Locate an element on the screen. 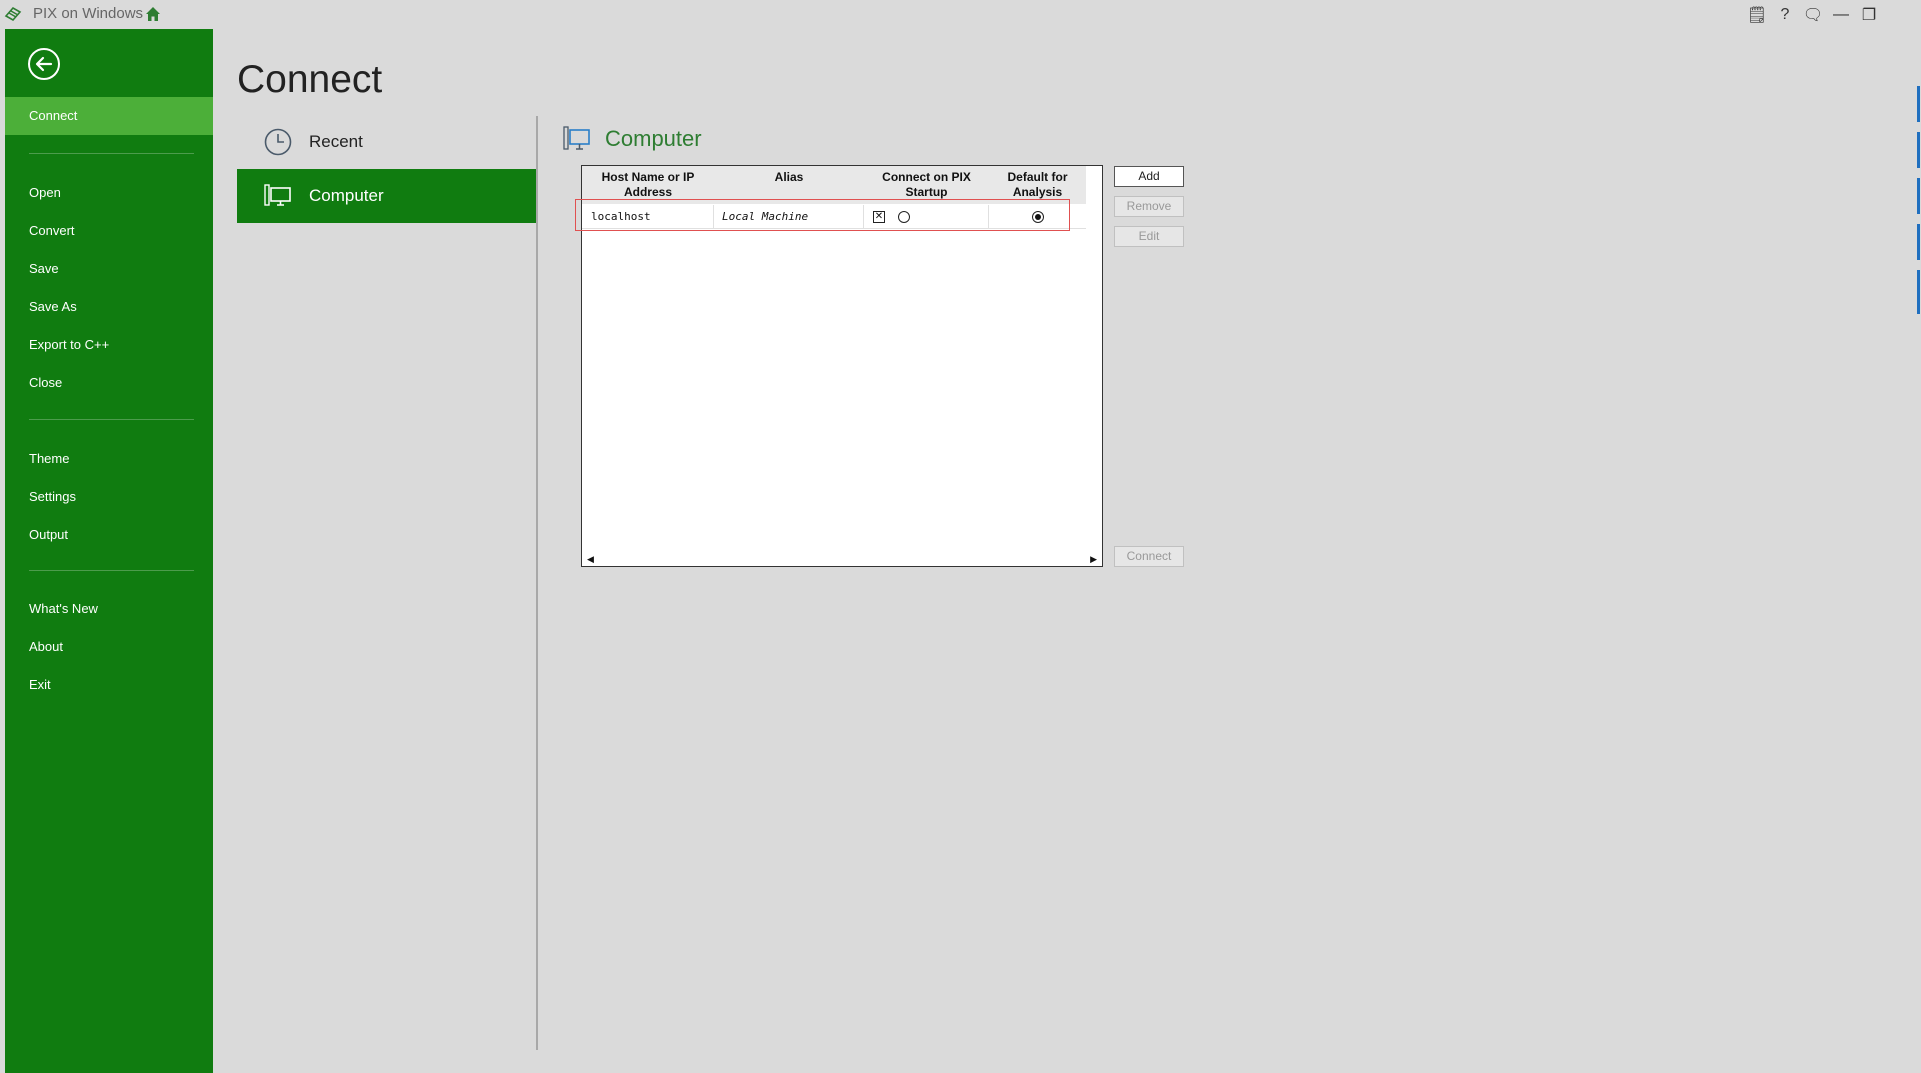  connect-on-startup-radio is located at coordinates (904, 216).